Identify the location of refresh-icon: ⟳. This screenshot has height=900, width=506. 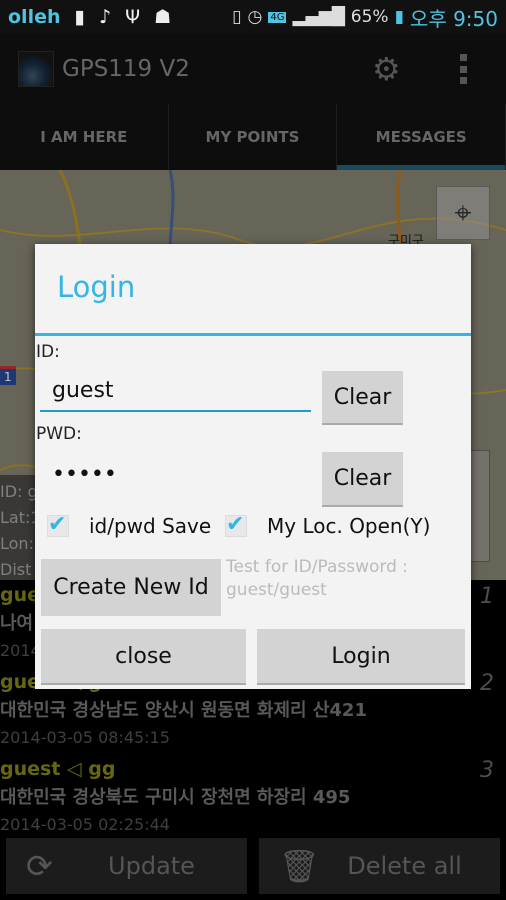
(39, 866).